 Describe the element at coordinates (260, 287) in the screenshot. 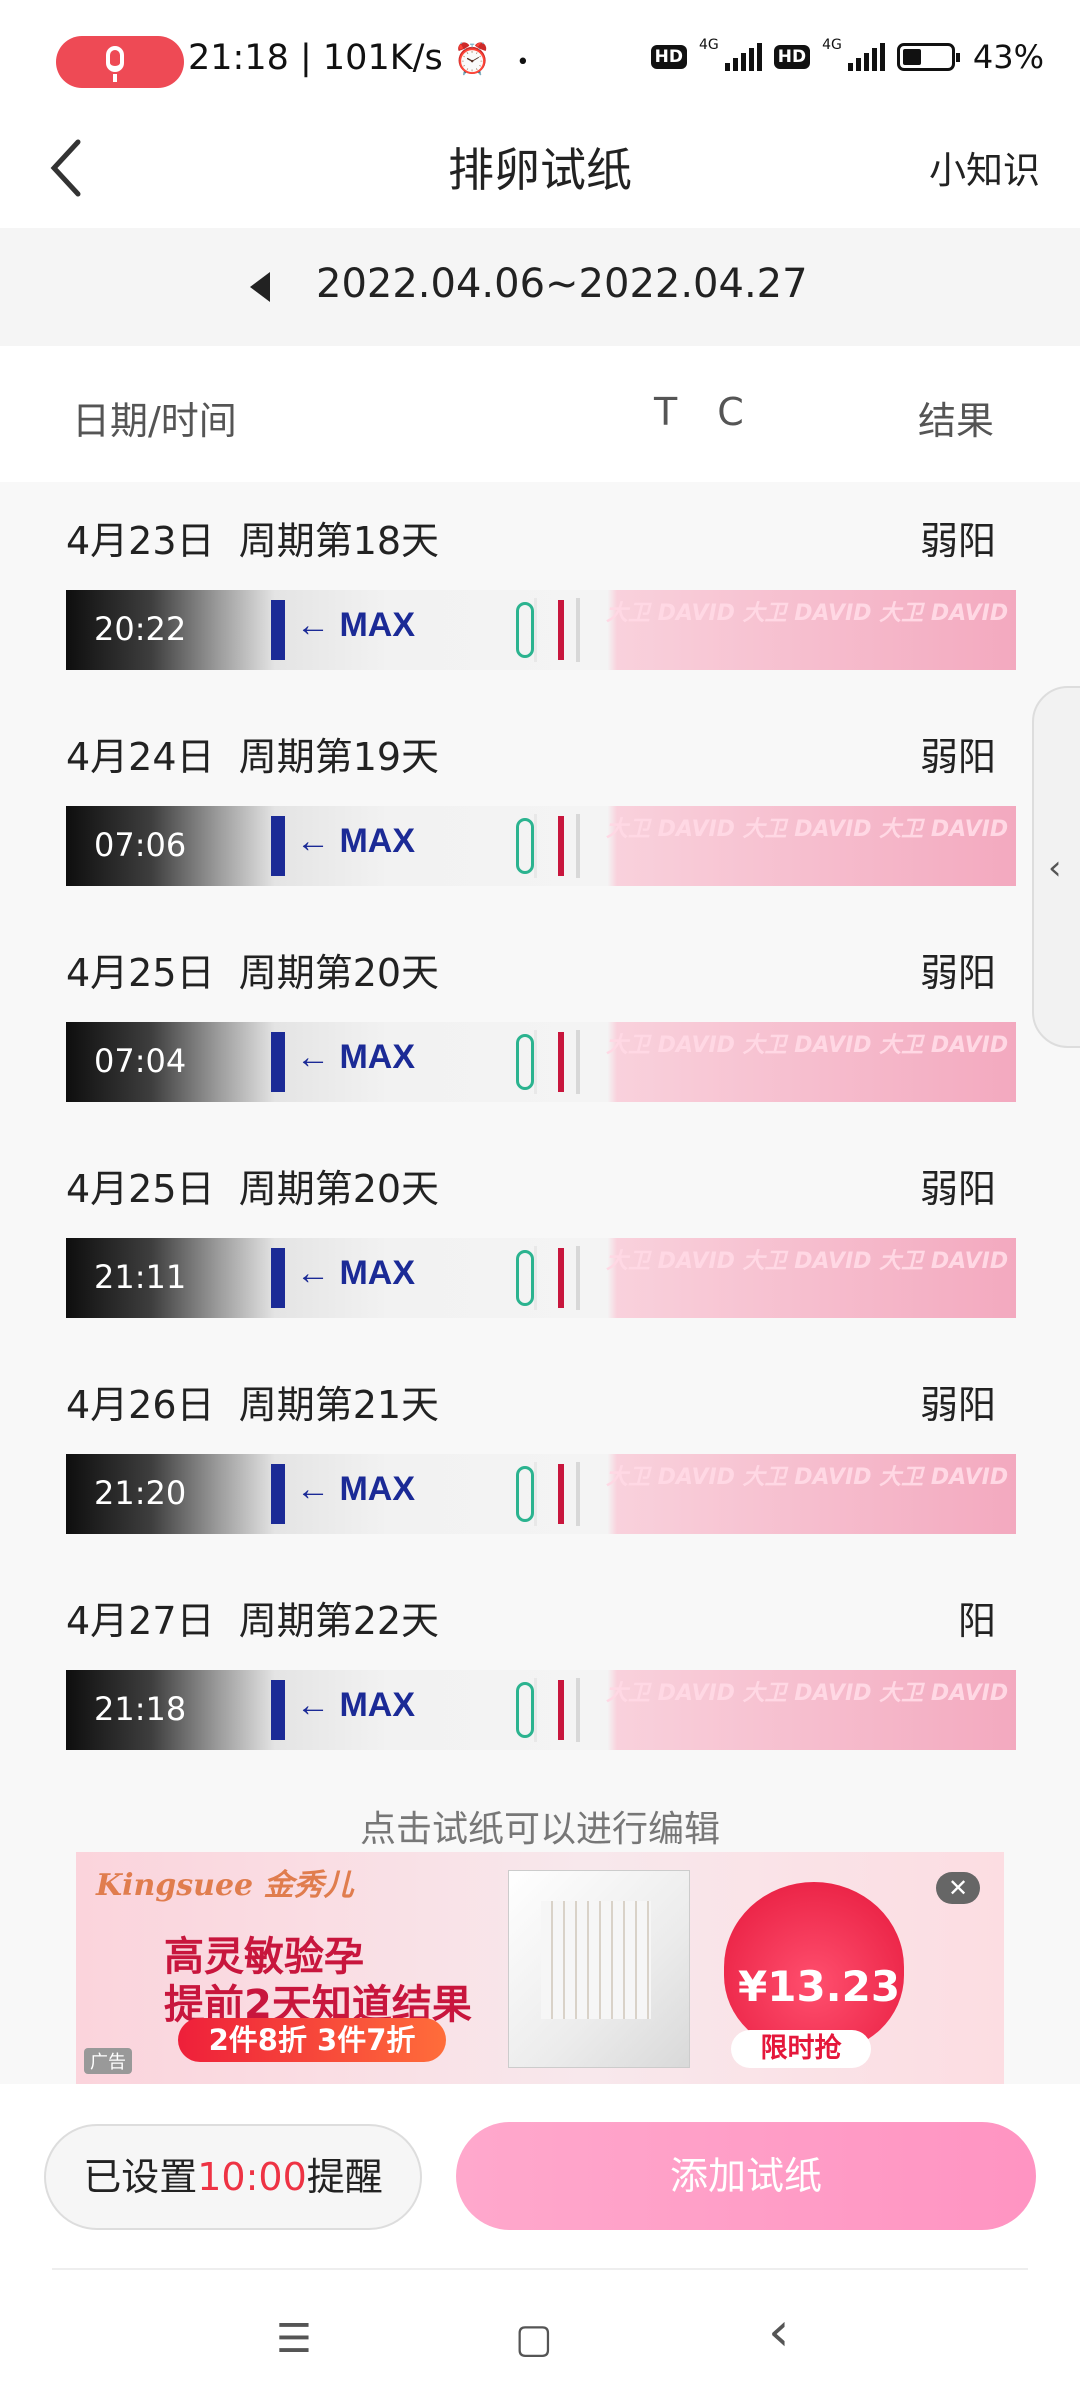

I see `previous-range-icon` at that location.